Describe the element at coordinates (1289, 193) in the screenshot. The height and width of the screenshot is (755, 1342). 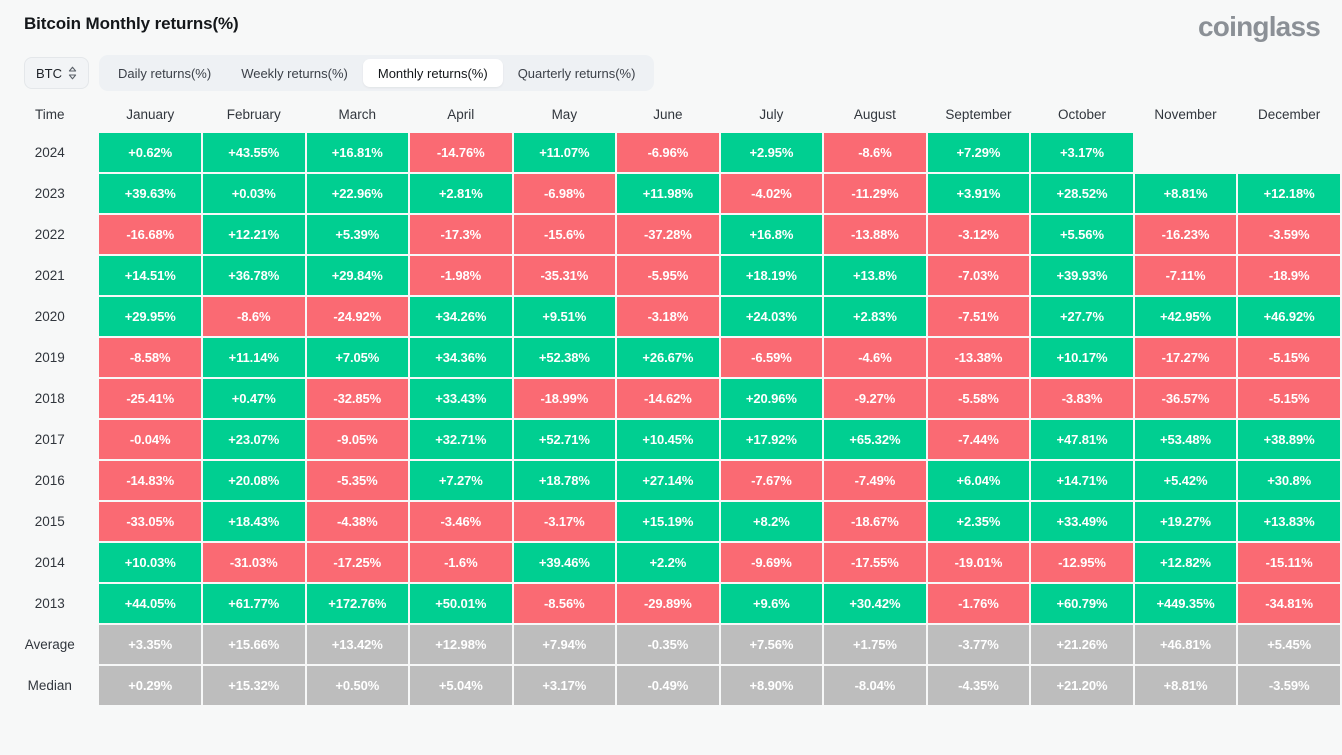
I see `cell-2023-December: +12.18%` at that location.